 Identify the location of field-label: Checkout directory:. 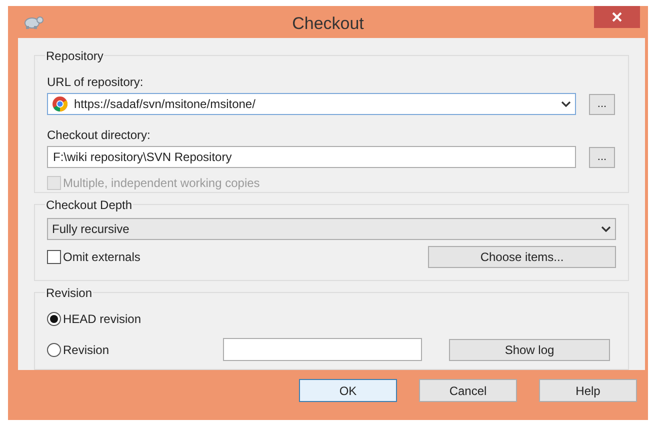
(99, 135).